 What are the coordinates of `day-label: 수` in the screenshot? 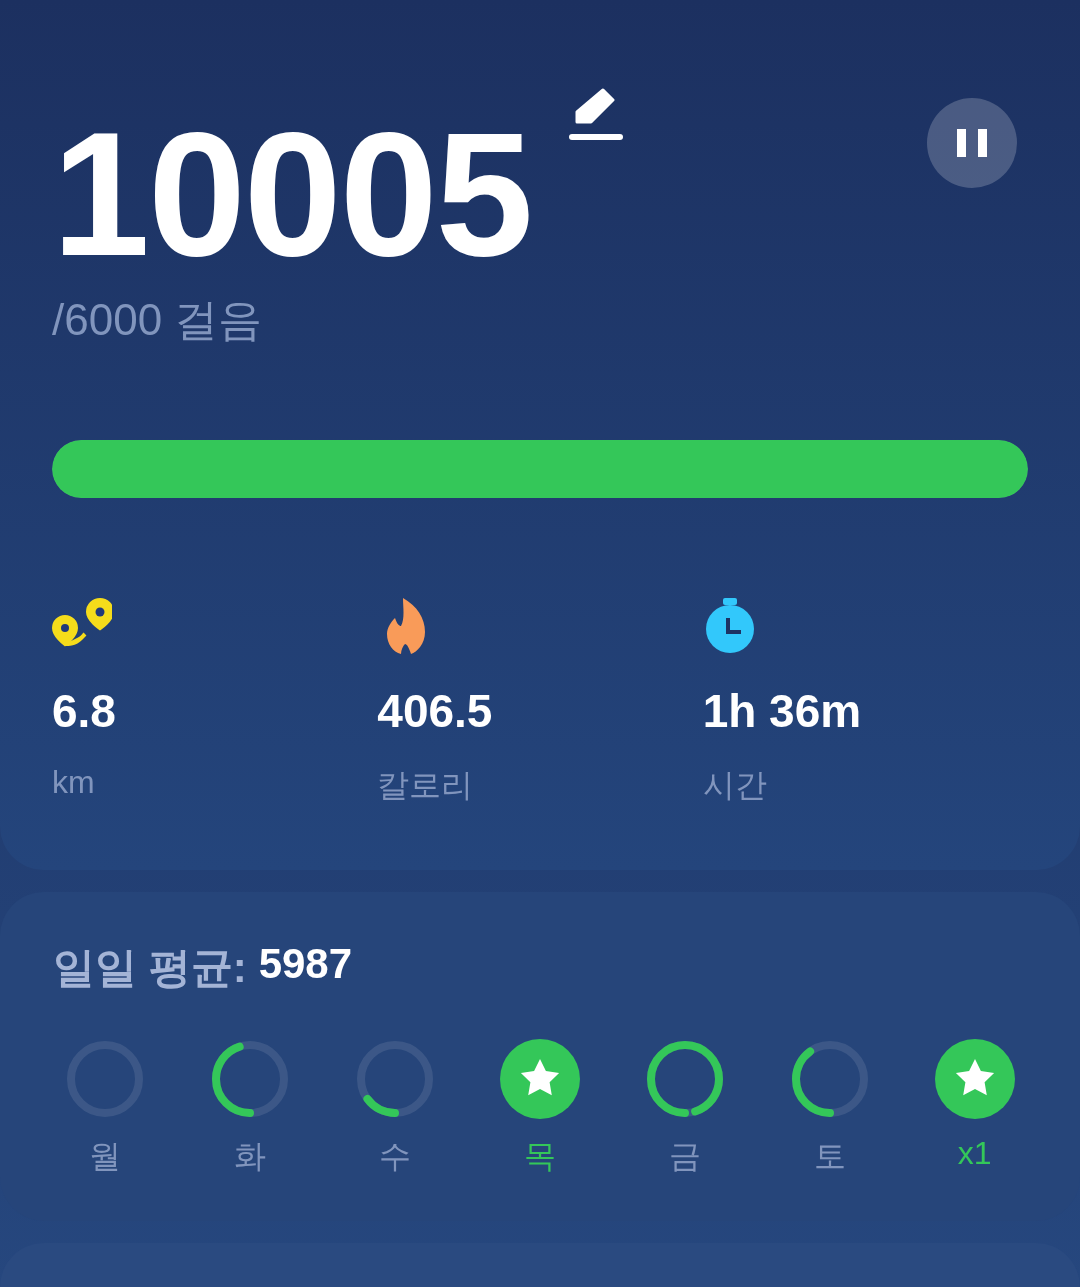 It's located at (395, 1156).